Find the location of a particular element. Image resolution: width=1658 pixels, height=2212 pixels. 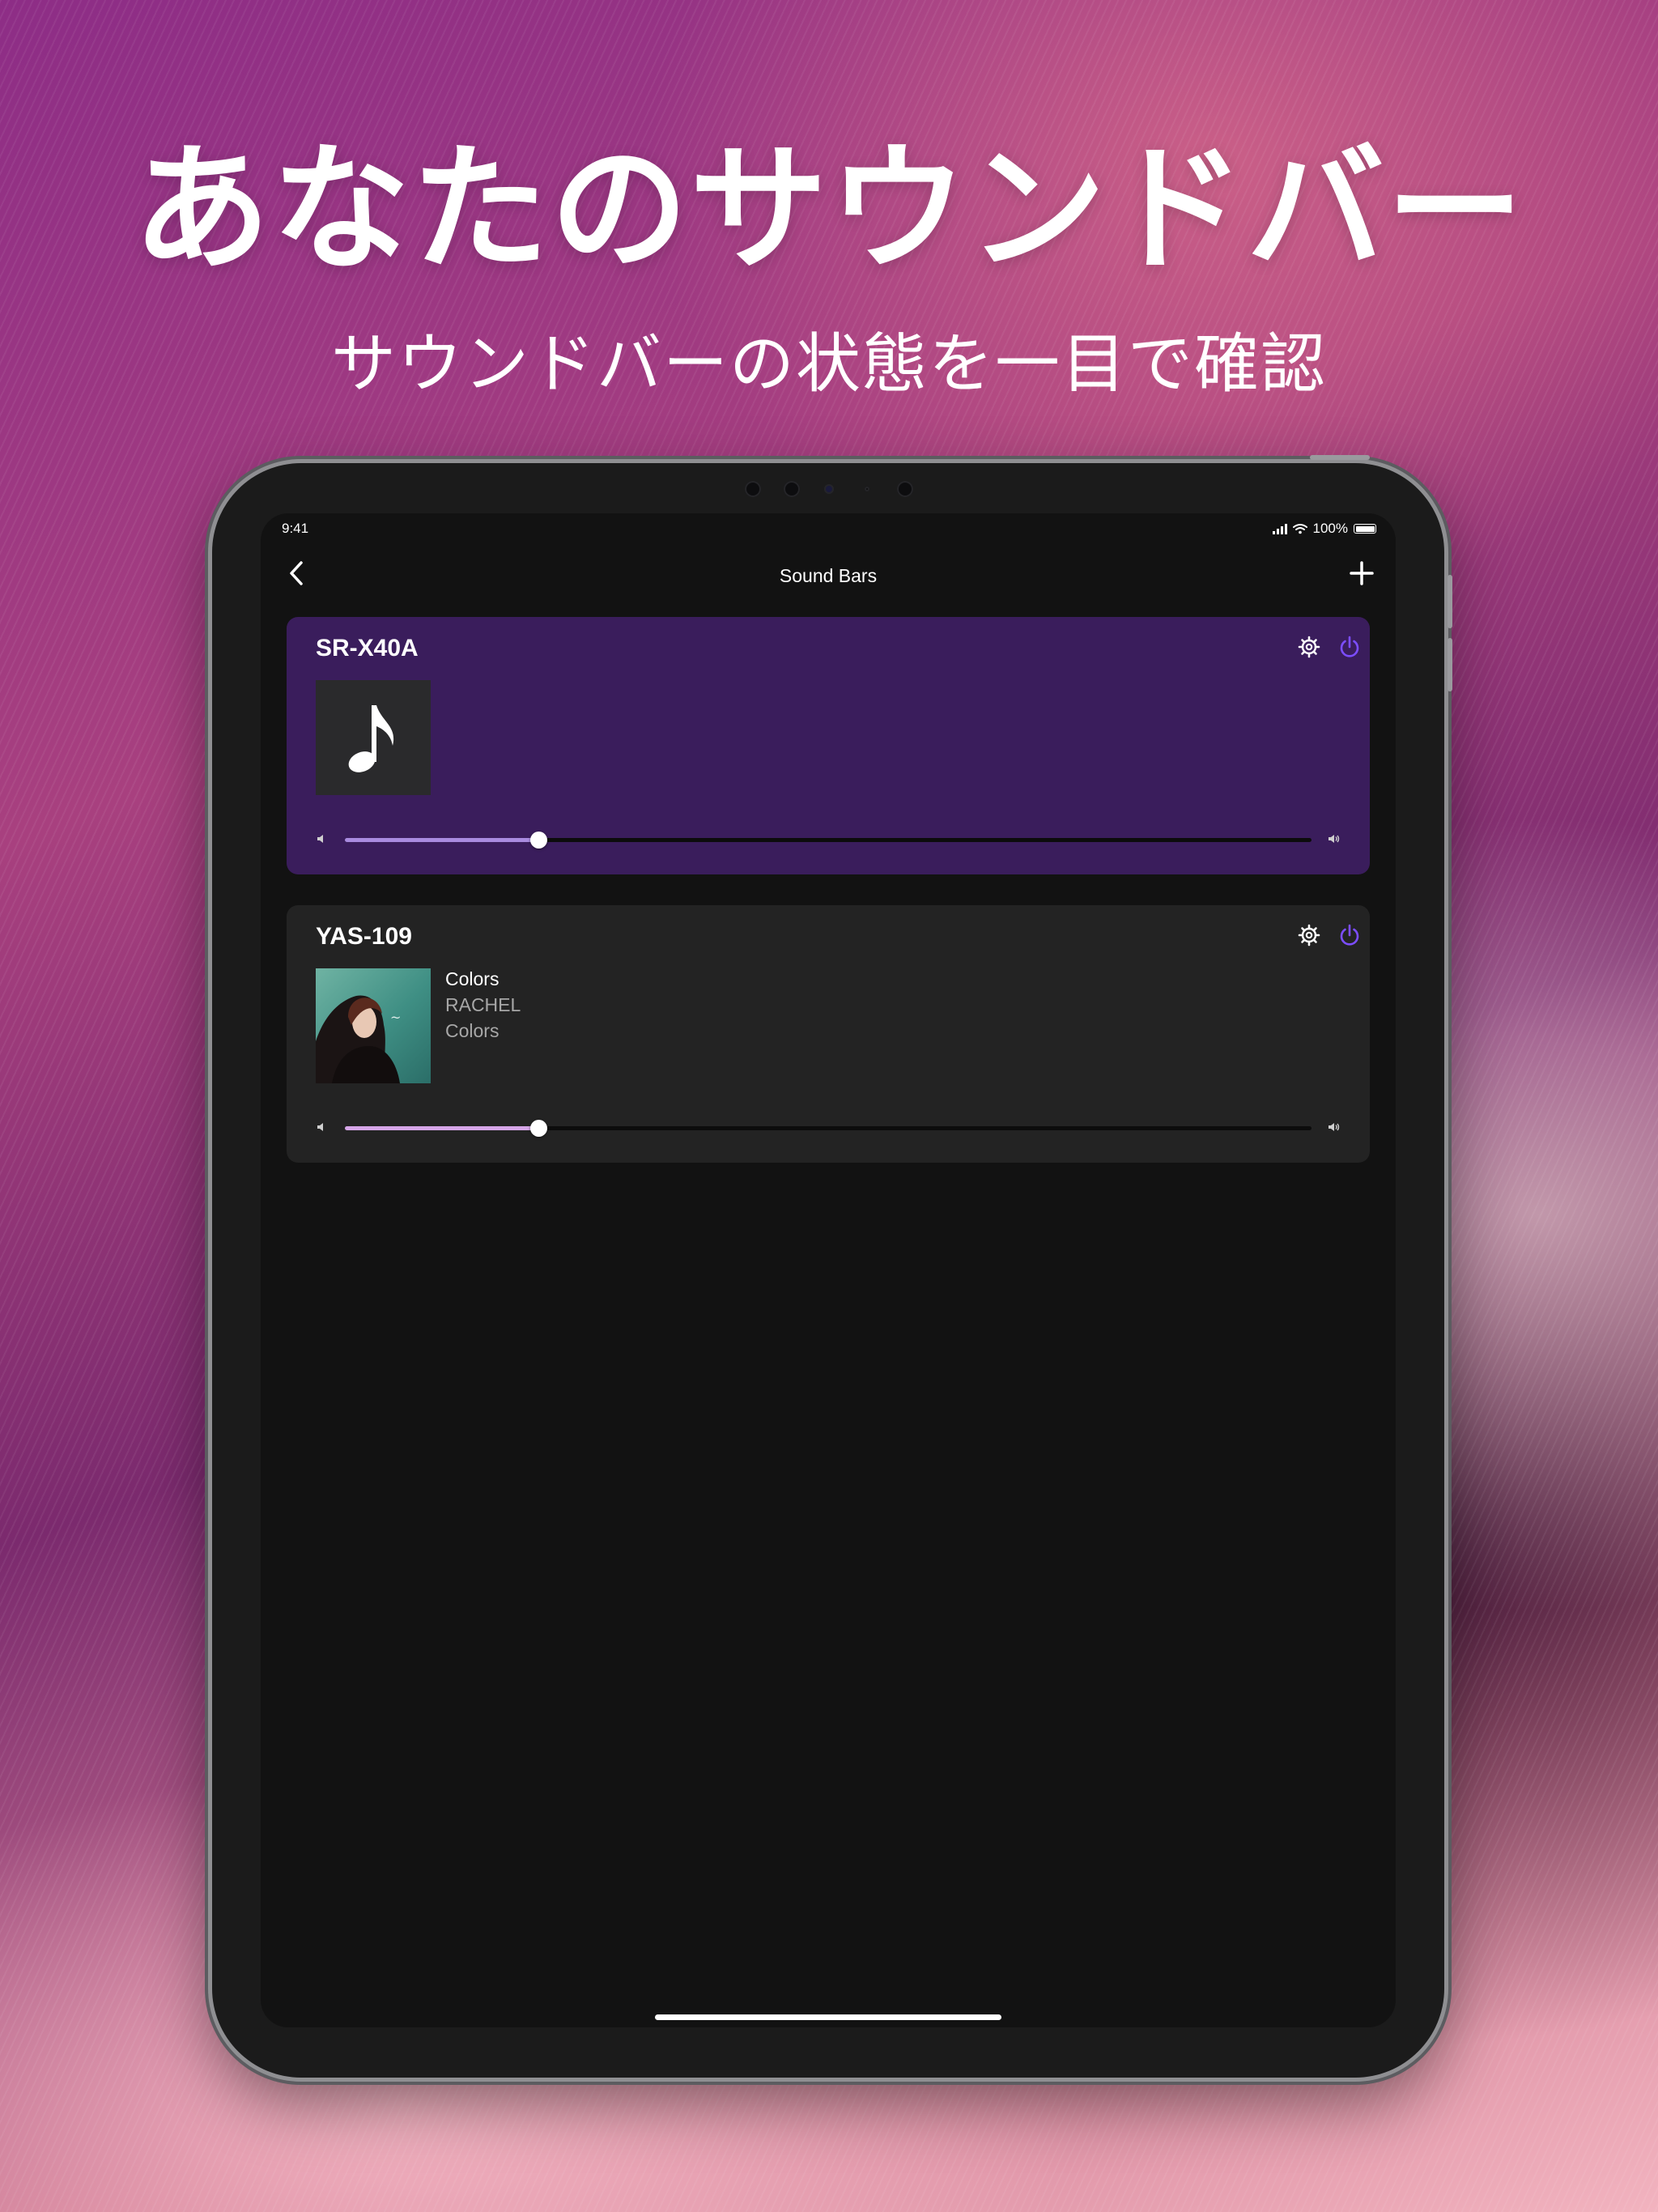

album-art-figure: ~ is located at coordinates (358, 1039).